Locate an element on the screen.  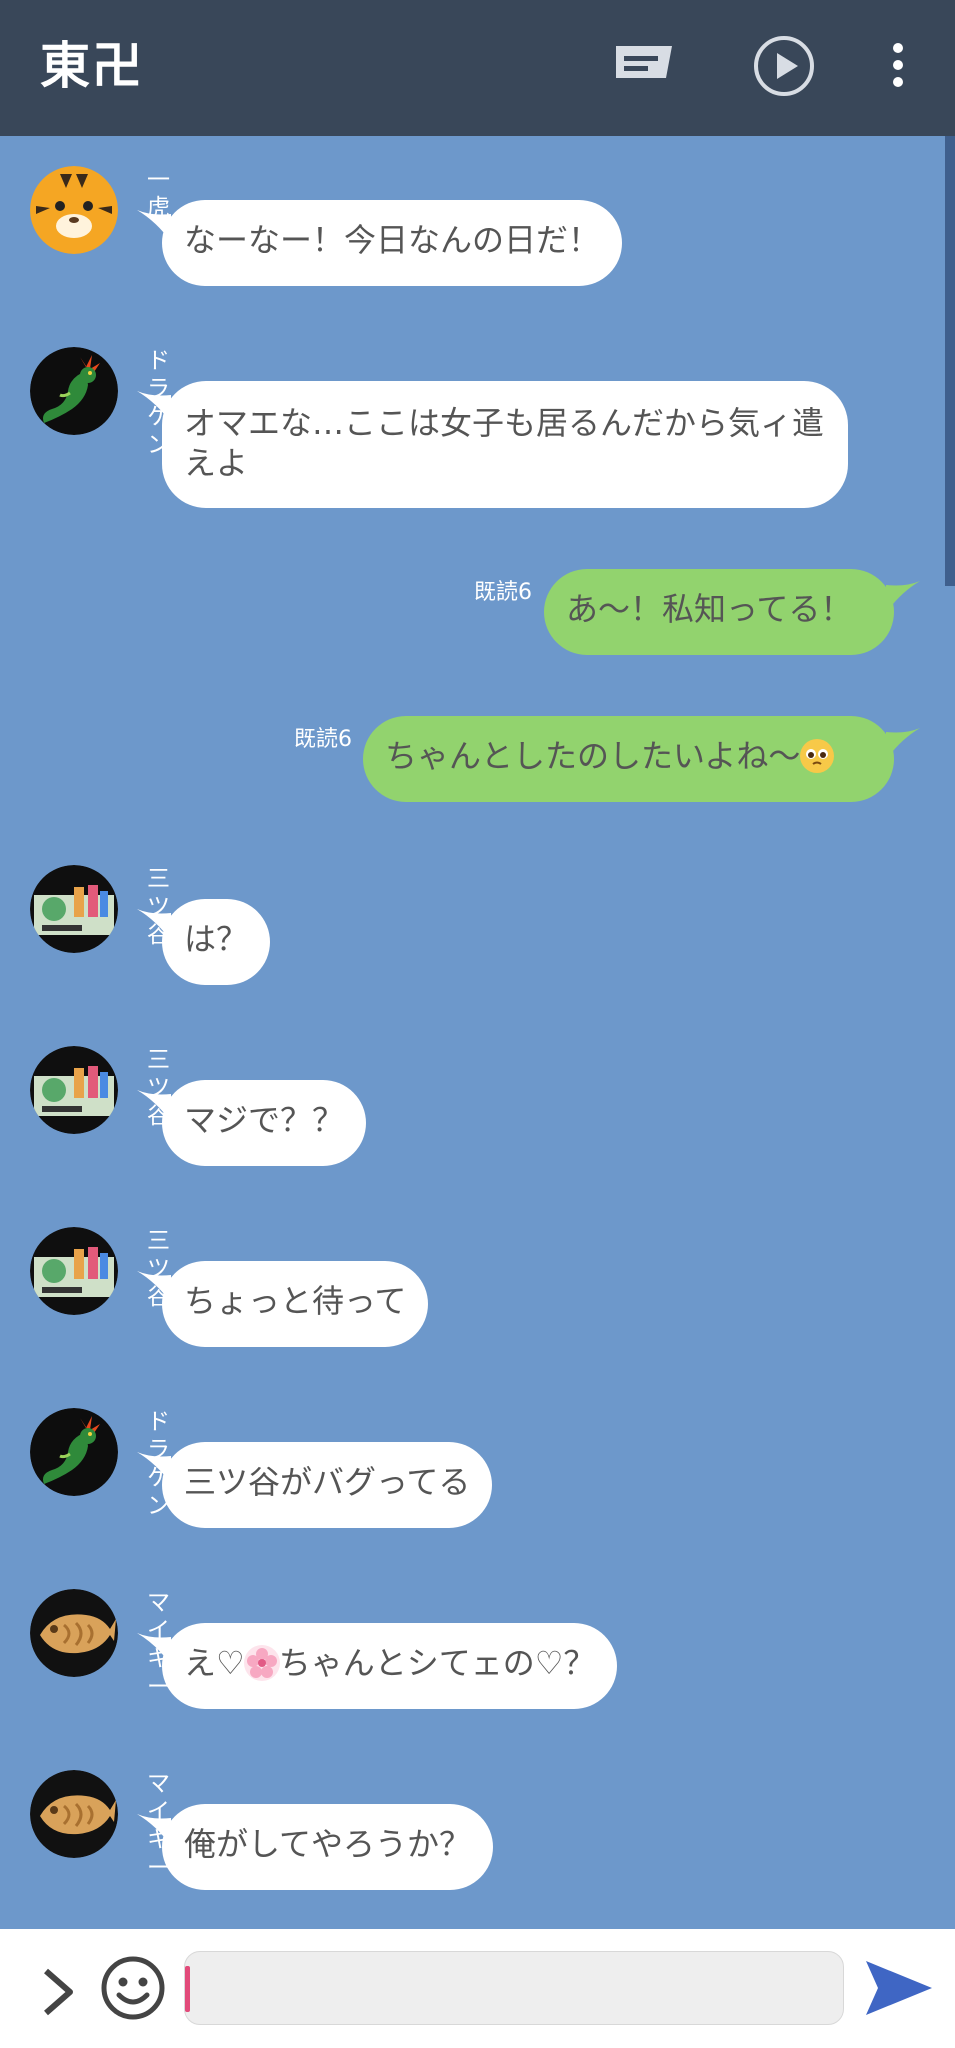
message-input is located at coordinates (514, 1988).